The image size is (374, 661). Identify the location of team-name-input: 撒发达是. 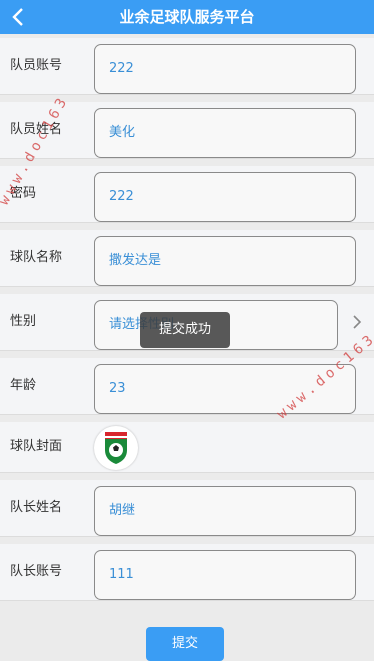
(225, 261).